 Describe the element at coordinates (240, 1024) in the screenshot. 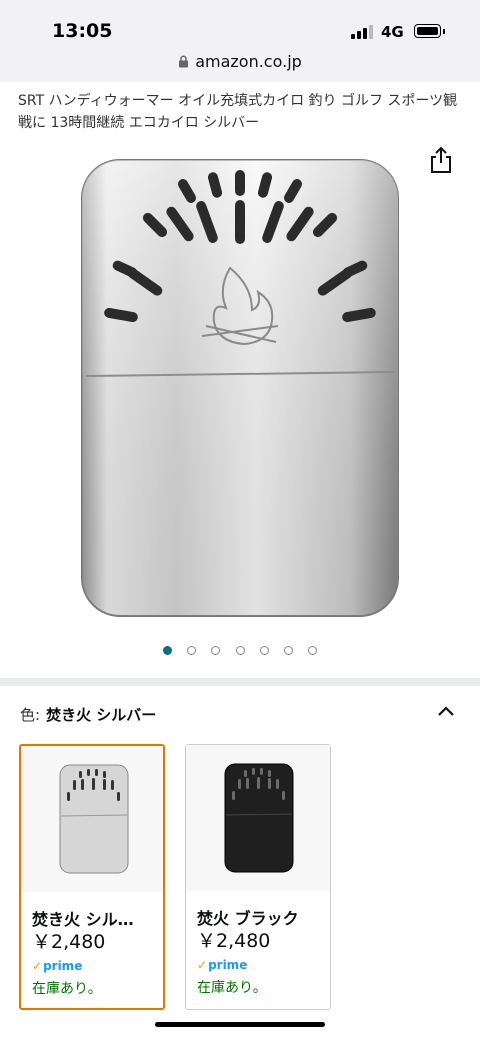

I see `home-indicator` at that location.